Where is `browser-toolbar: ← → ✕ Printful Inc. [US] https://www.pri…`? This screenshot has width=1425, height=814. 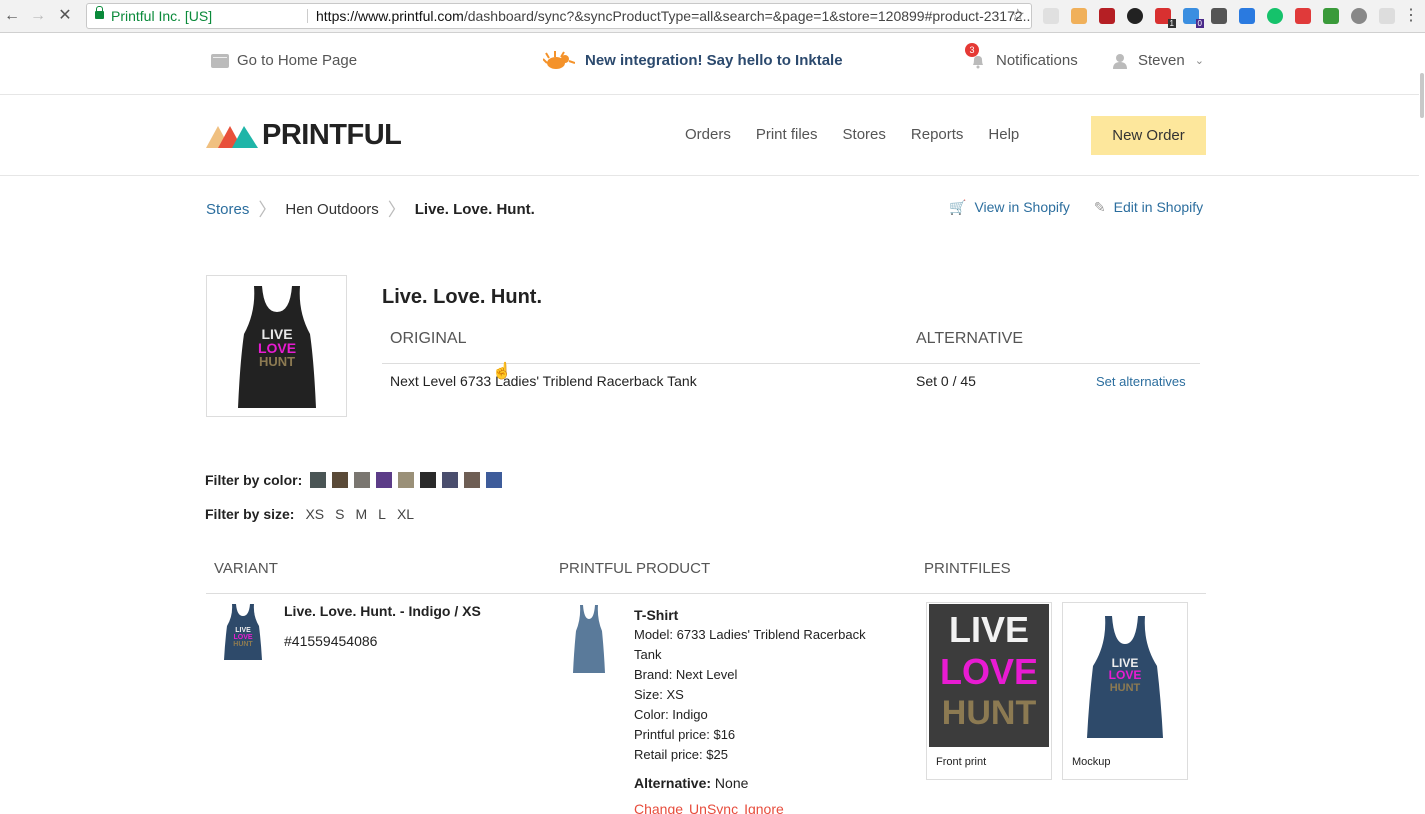 browser-toolbar: ← → ✕ Printful Inc. [US] https://www.pri… is located at coordinates (712, 16).